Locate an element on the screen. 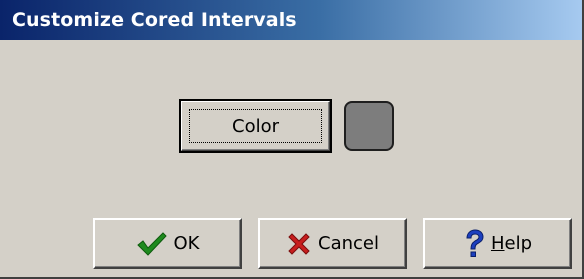  checkmark-icon is located at coordinates (152, 244).